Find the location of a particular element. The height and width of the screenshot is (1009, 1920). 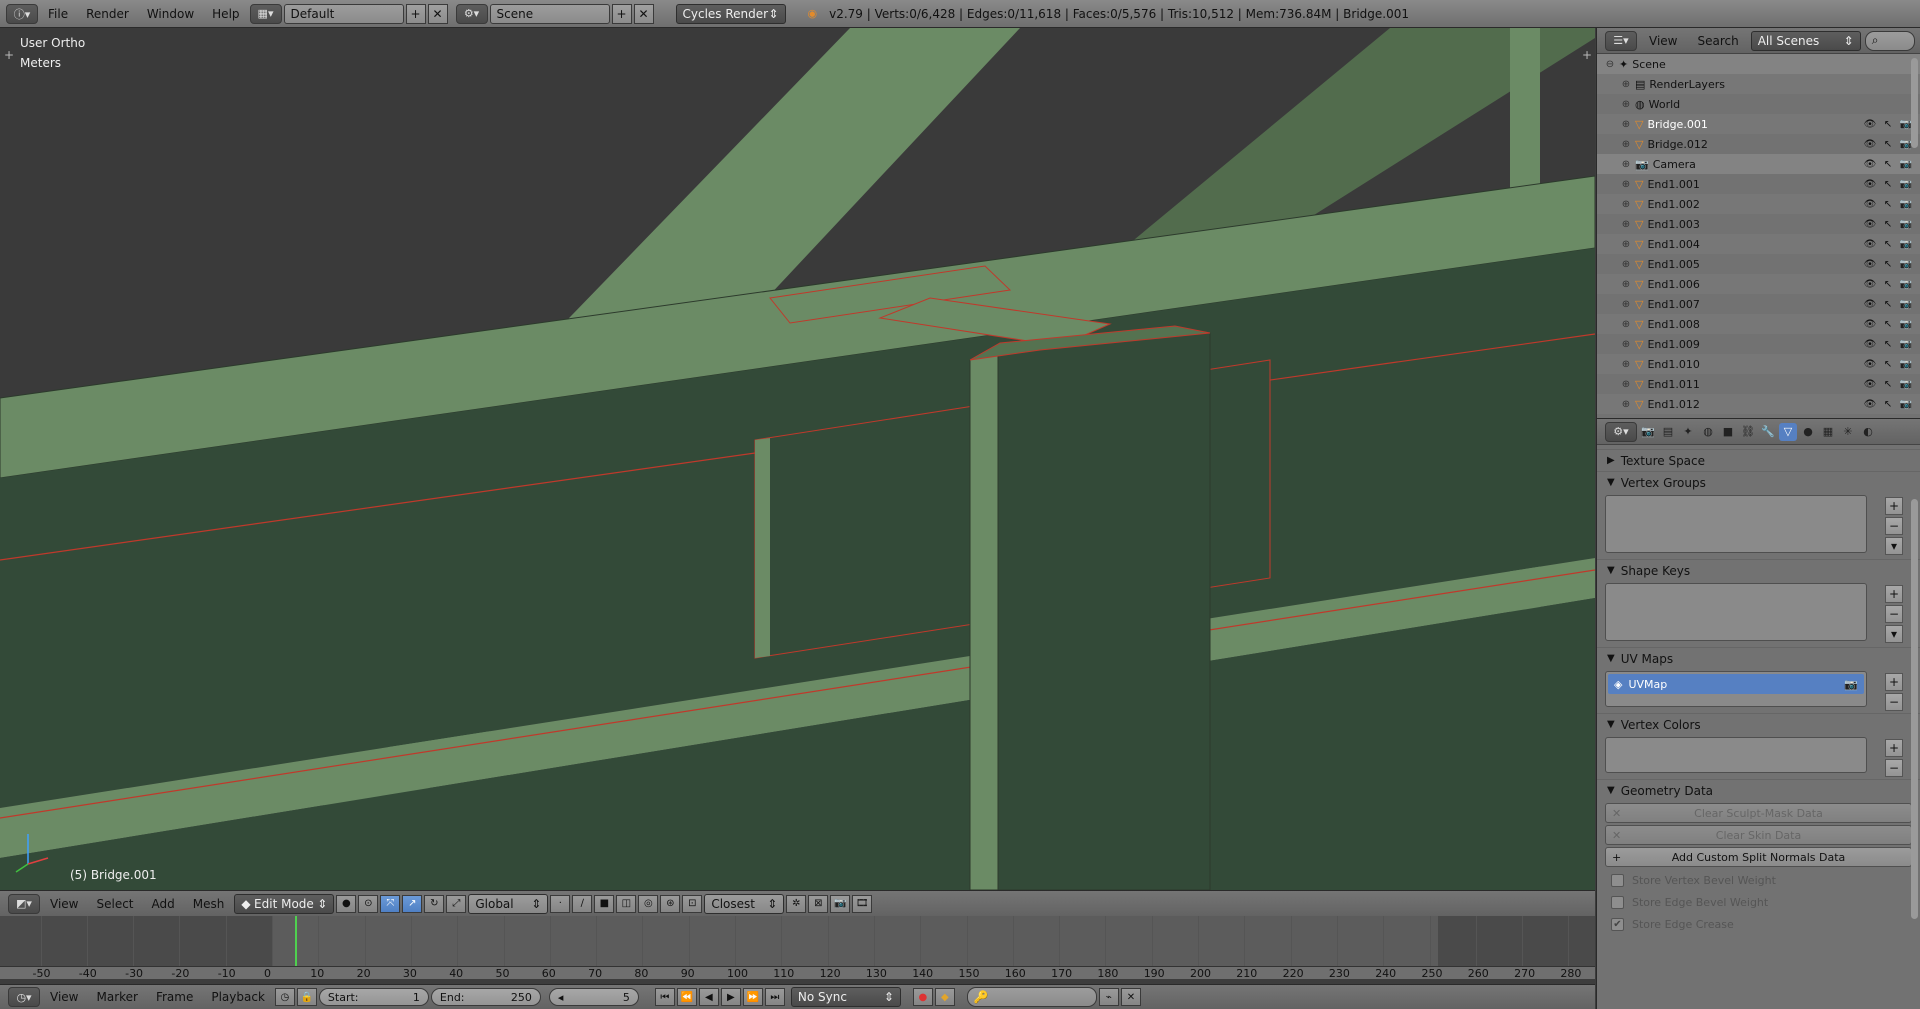

3d-editor-type-icon: ◩▾ is located at coordinates (24, 903).